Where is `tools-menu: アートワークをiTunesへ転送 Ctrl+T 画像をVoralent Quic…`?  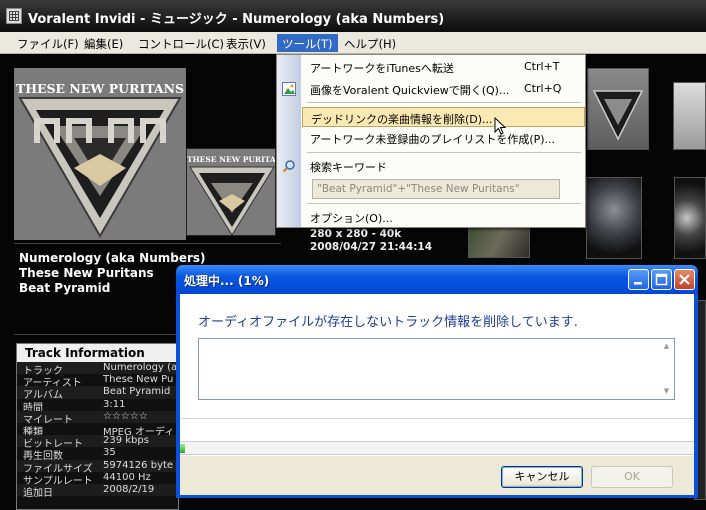
tools-menu: アートワークをiTunesへ転送 Ctrl+T 画像をVoralent Quic… is located at coordinates (431, 141).